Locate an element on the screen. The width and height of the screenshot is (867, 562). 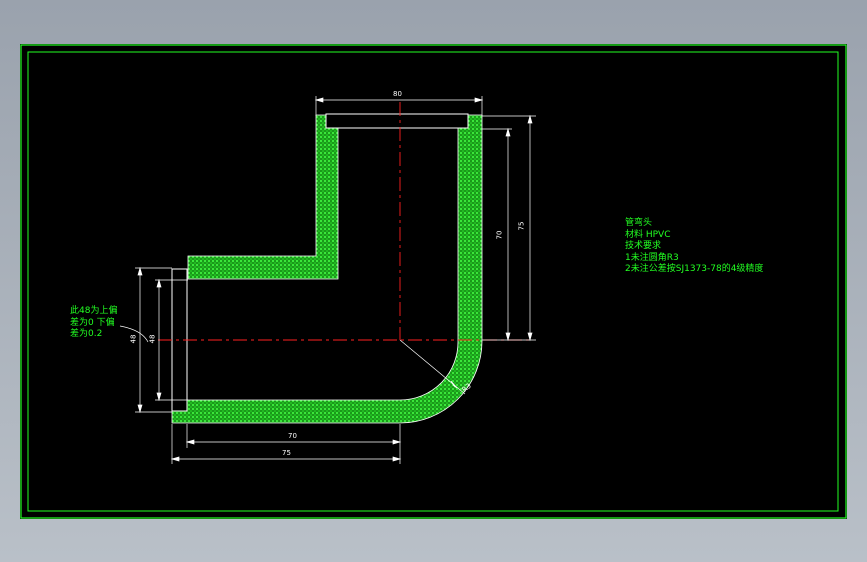
dim-bottom-lengths is located at coordinates (286, 444).